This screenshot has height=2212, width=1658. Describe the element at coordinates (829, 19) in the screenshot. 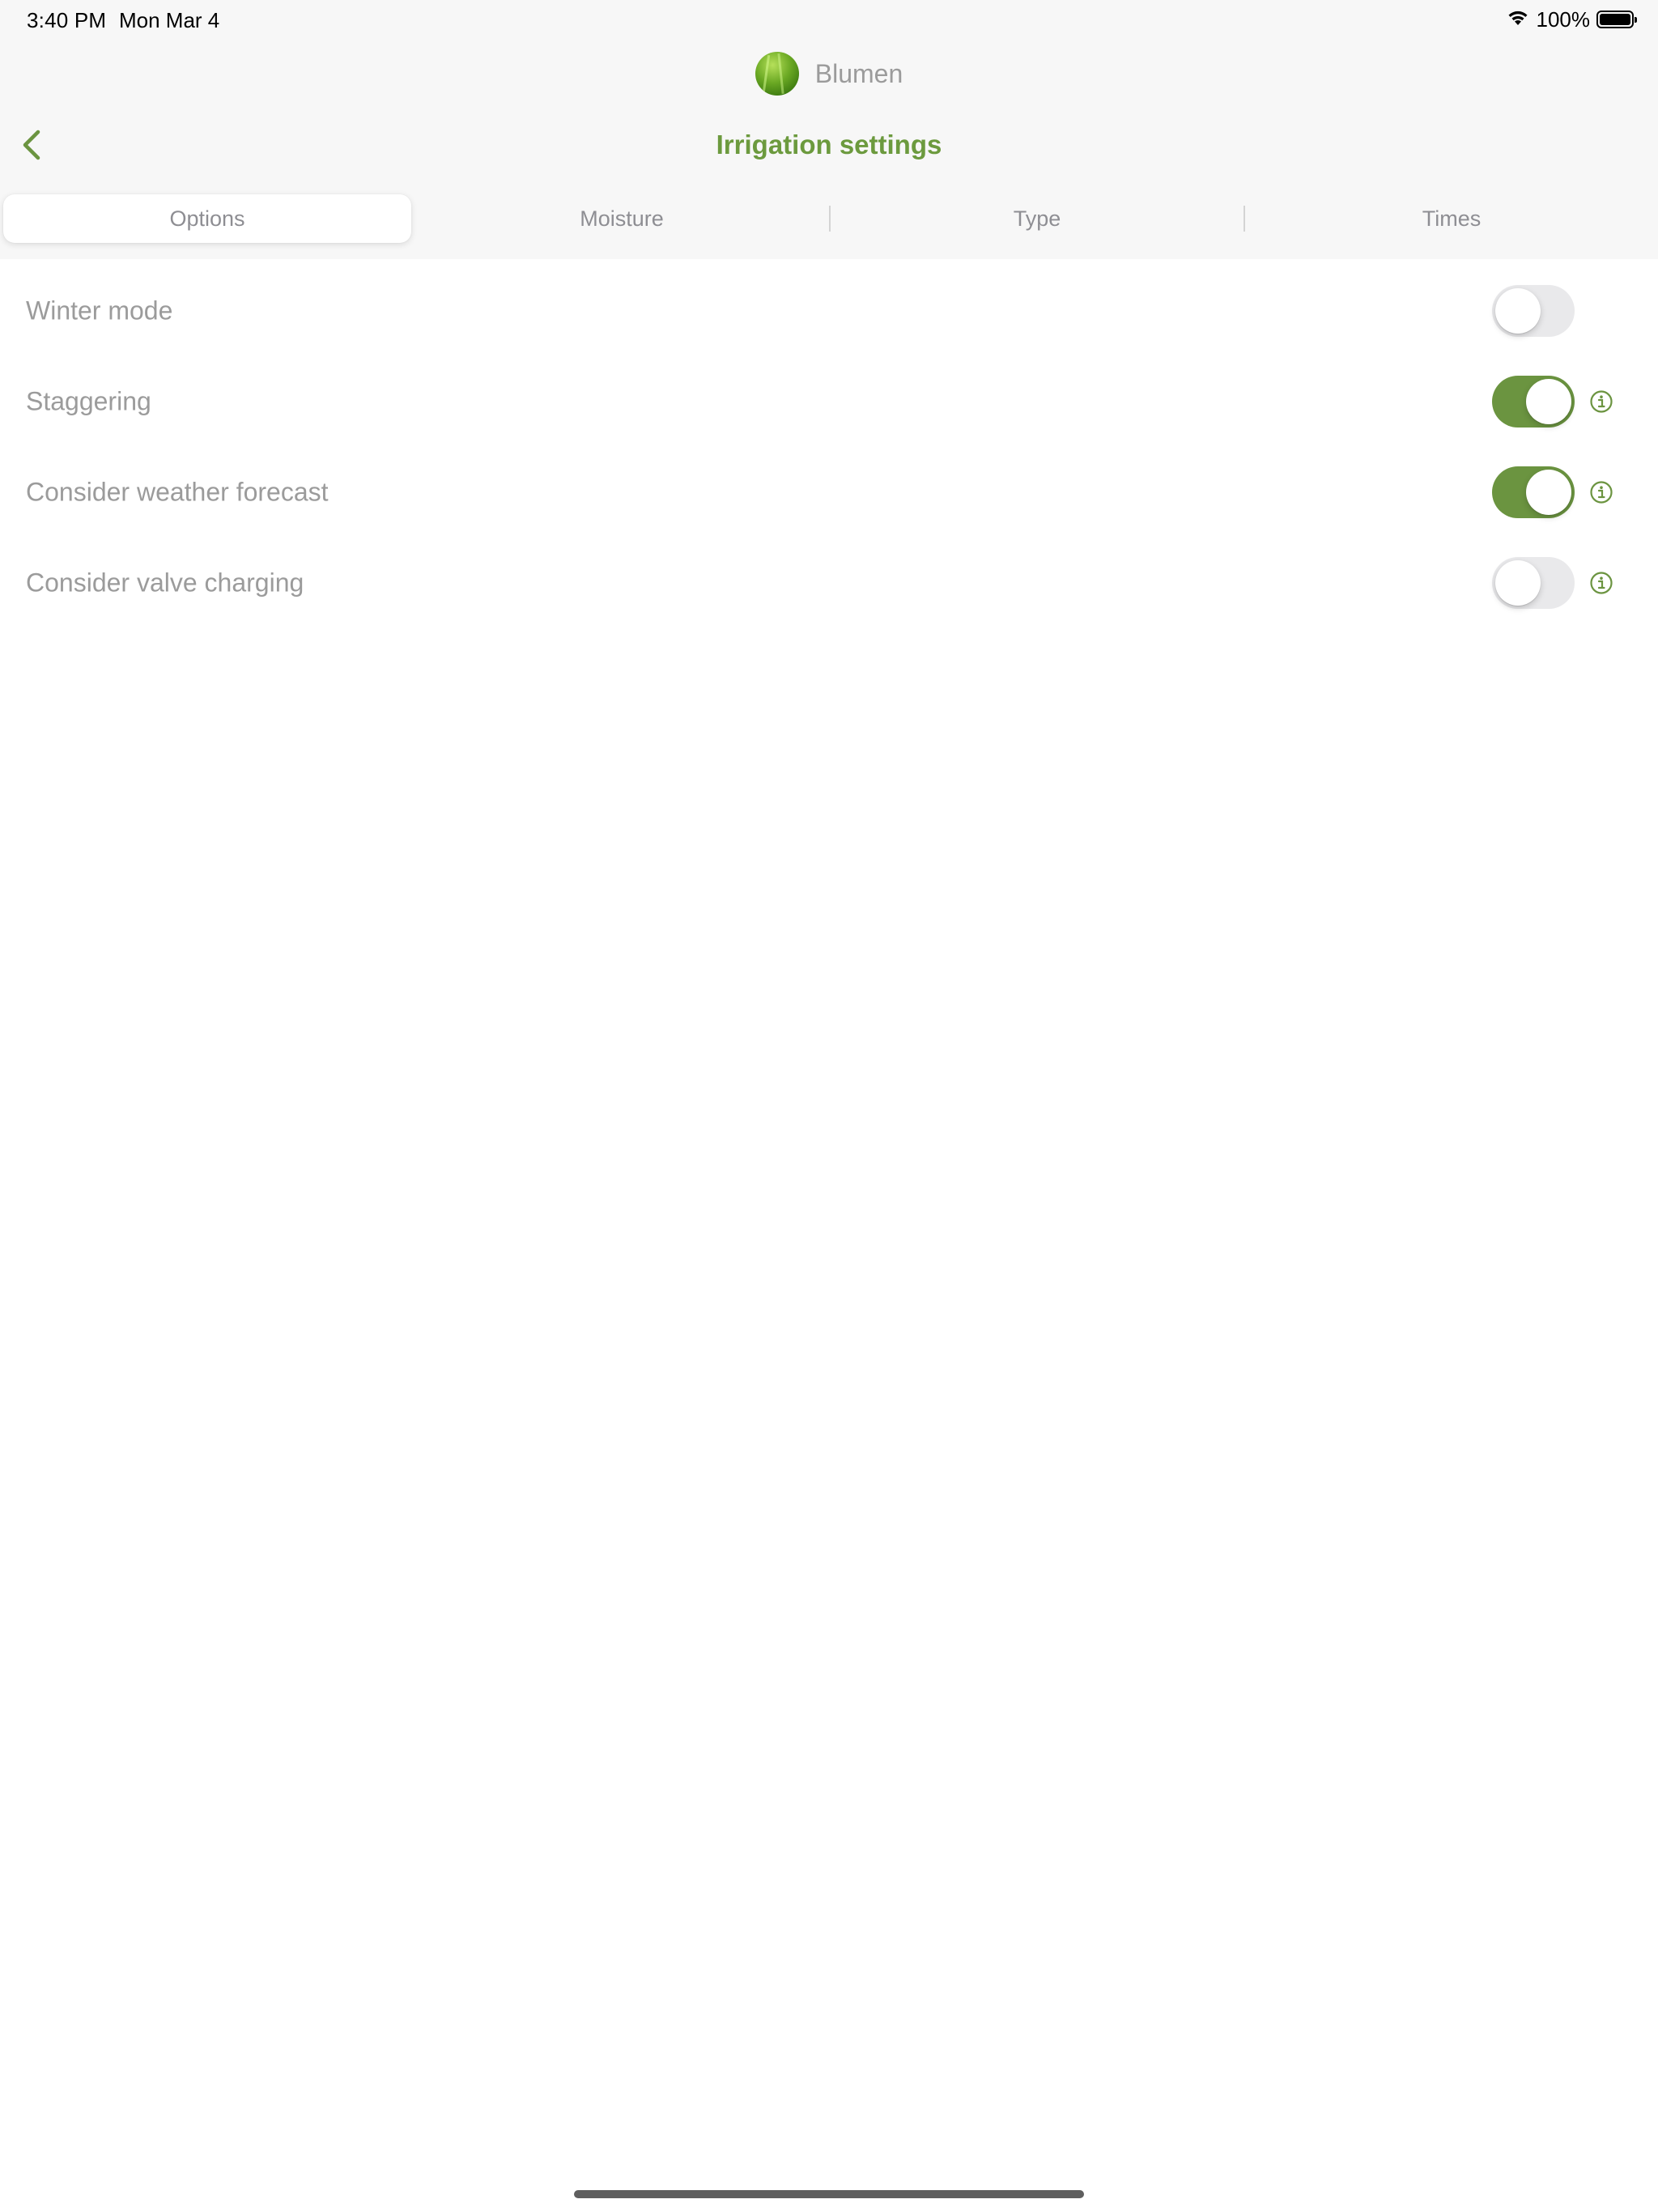

I see `status-bar: 3:40 PM Mon Mar 4 100%` at that location.